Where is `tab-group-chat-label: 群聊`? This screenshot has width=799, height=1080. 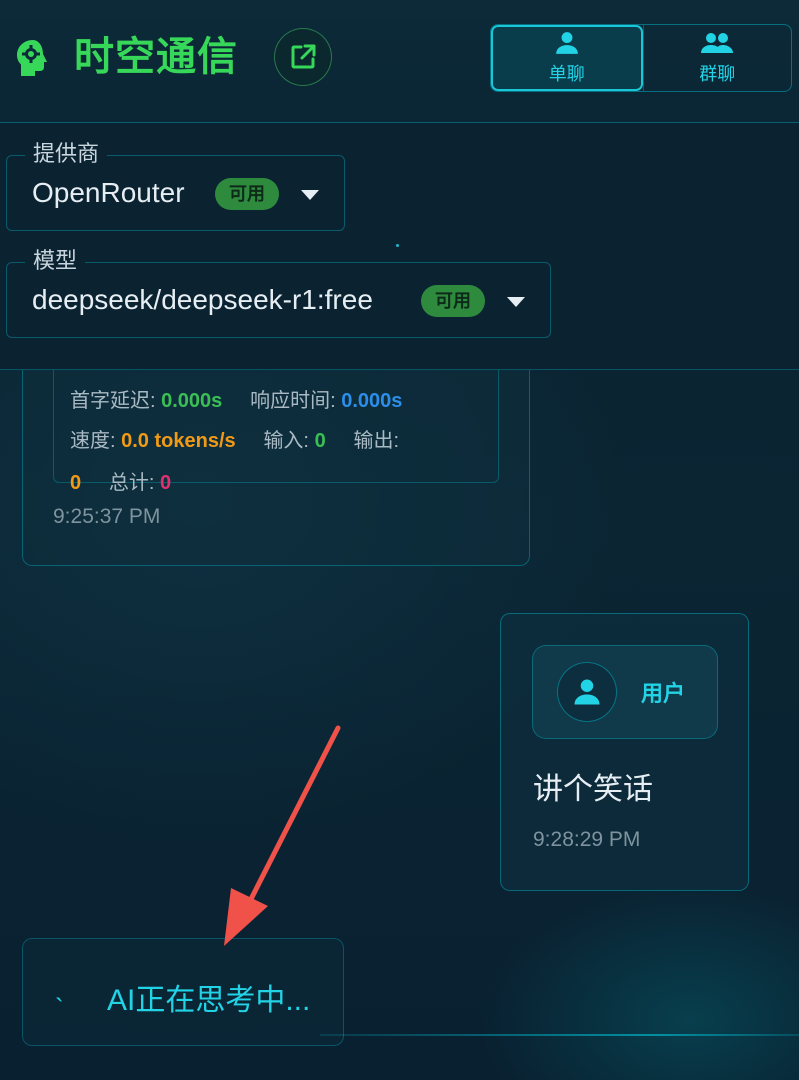
tab-group-chat-label: 群聊 is located at coordinates (717, 74).